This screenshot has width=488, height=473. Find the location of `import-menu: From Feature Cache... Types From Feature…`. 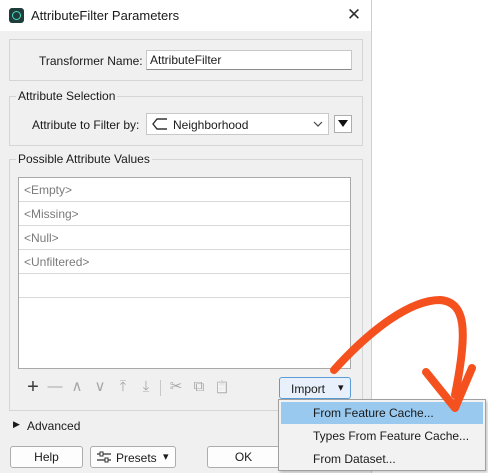

import-menu: From Feature Cache... Types From Feature… is located at coordinates (382, 435).